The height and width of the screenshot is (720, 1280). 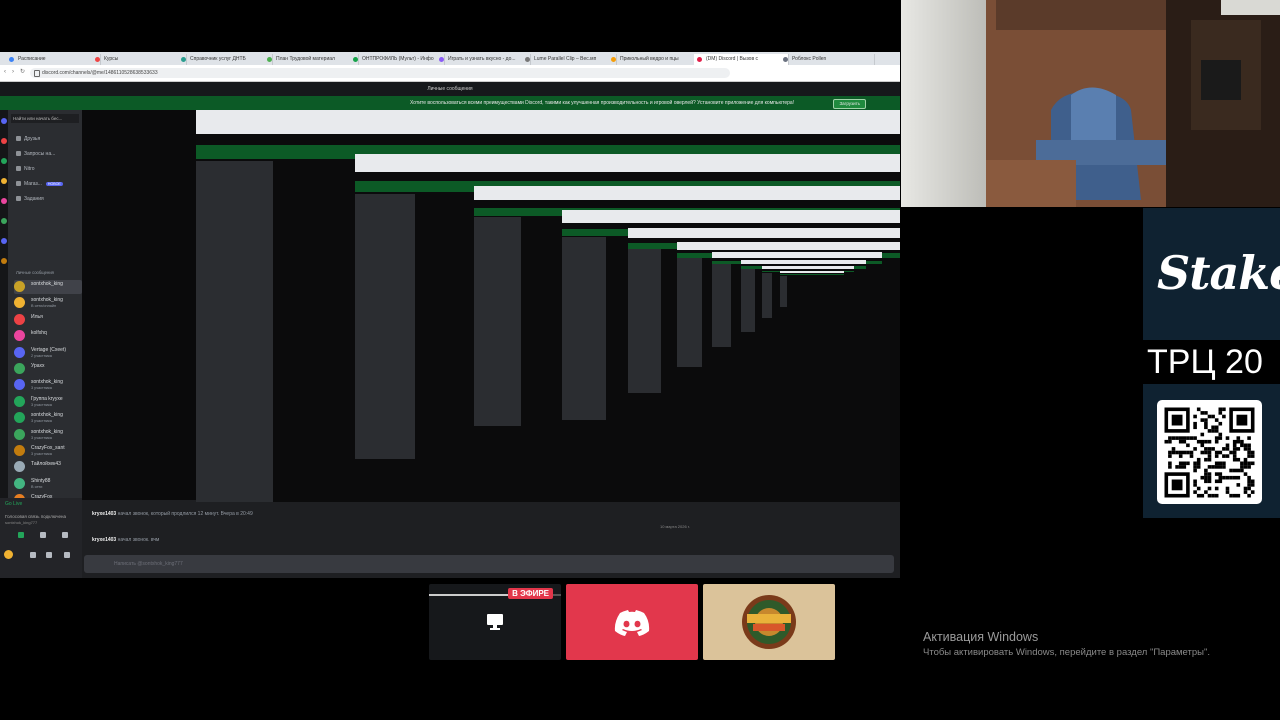 I want to click on headphones-icon, so click(x=49, y=555).